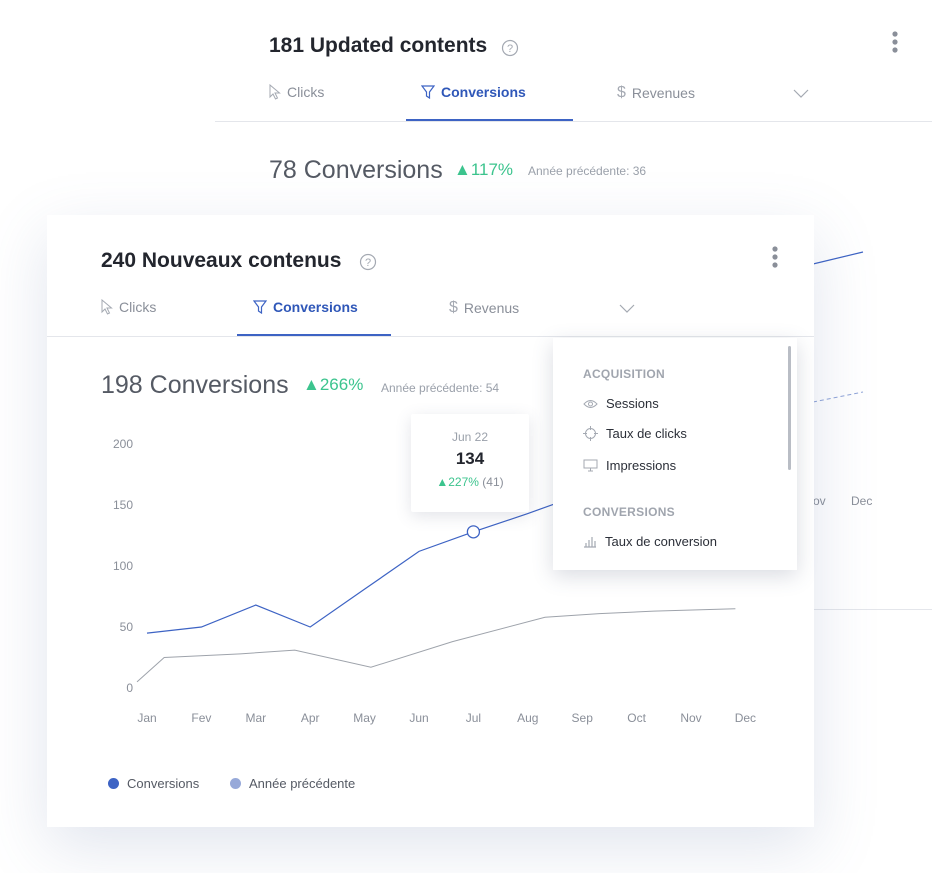  Describe the element at coordinates (470, 437) in the screenshot. I see `tooltip-date: Jun 22` at that location.